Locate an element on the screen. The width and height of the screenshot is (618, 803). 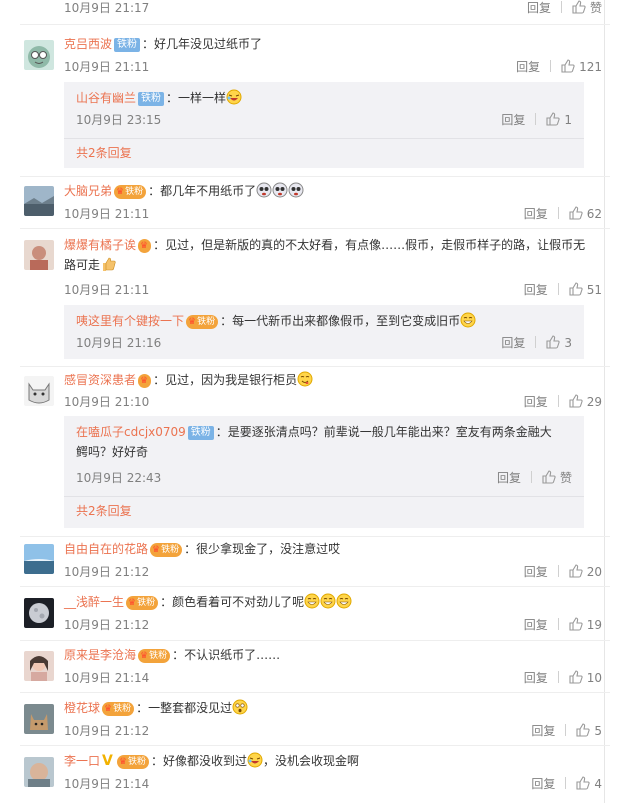
user-name: 橙花球 is located at coordinates (82, 708).